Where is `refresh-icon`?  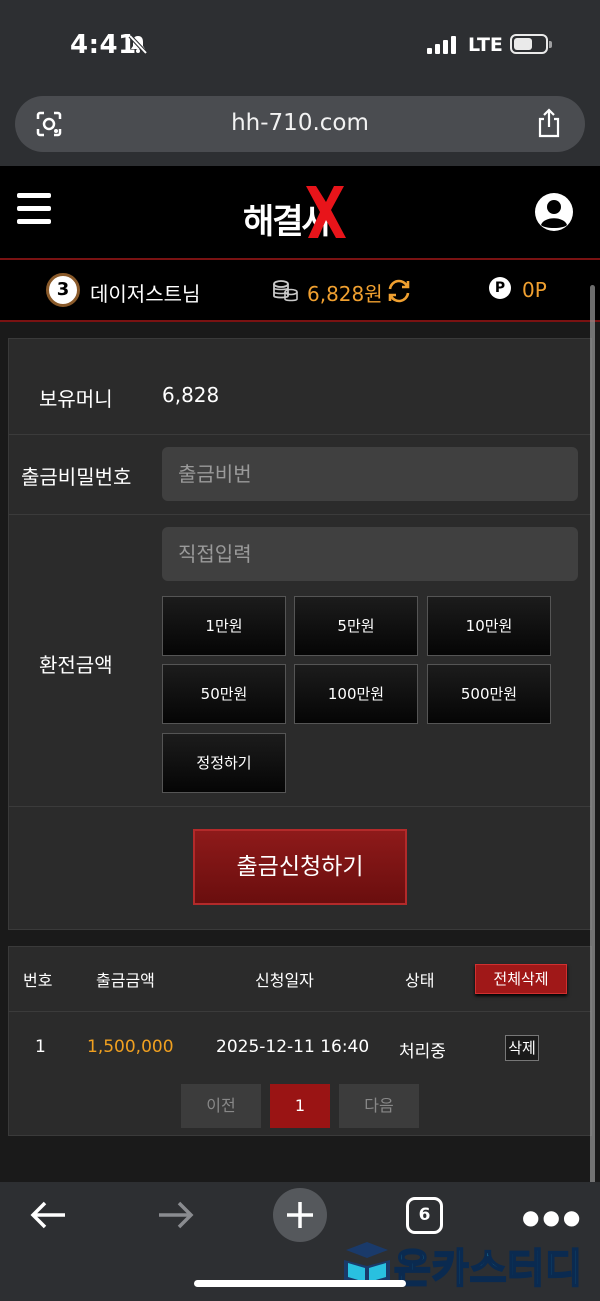 refresh-icon is located at coordinates (399, 291).